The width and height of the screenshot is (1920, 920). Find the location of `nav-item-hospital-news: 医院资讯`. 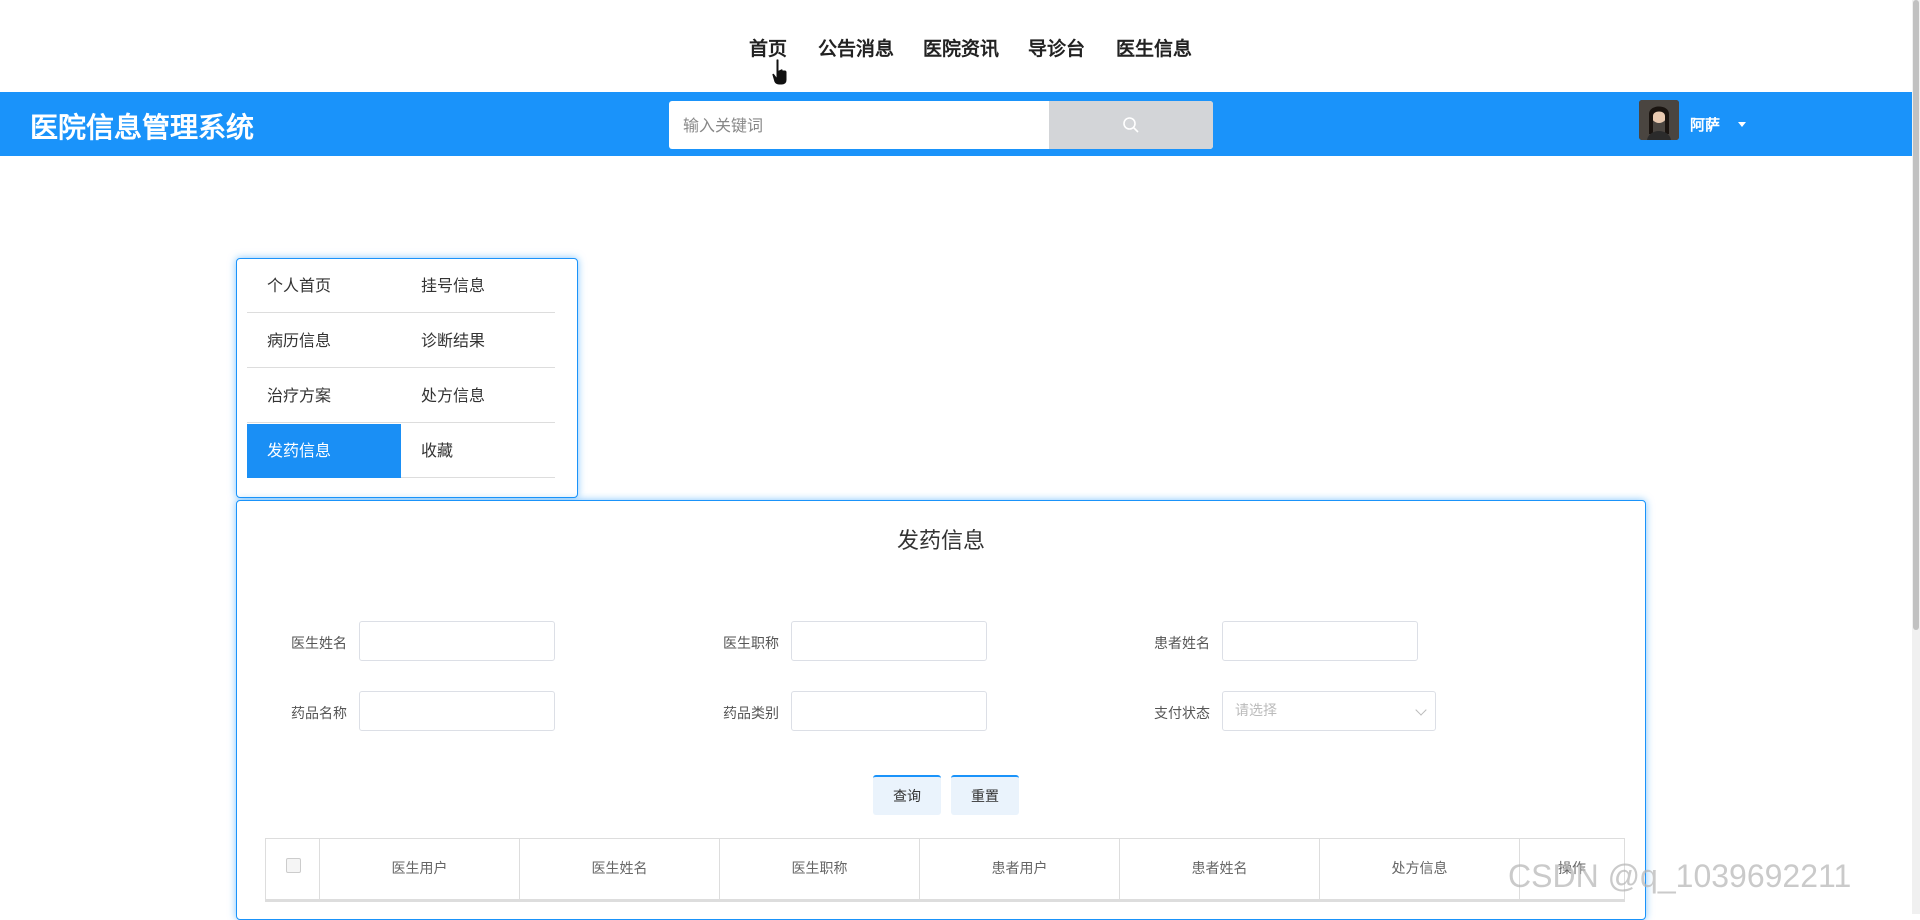

nav-item-hospital-news: 医院资讯 is located at coordinates (961, 47).